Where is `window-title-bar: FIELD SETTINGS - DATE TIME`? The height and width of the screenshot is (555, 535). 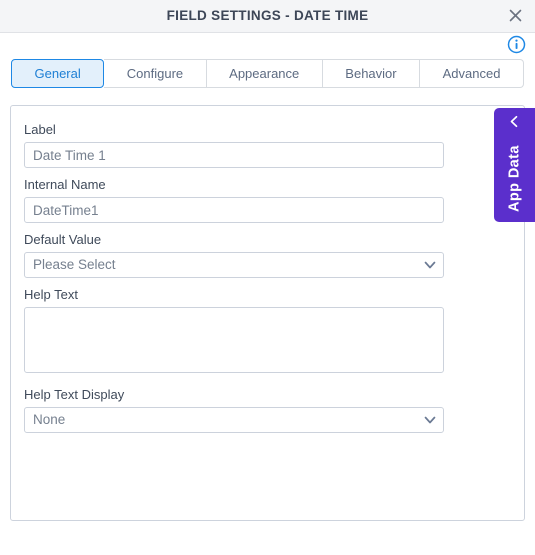
window-title-bar: FIELD SETTINGS - DATE TIME is located at coordinates (267, 16).